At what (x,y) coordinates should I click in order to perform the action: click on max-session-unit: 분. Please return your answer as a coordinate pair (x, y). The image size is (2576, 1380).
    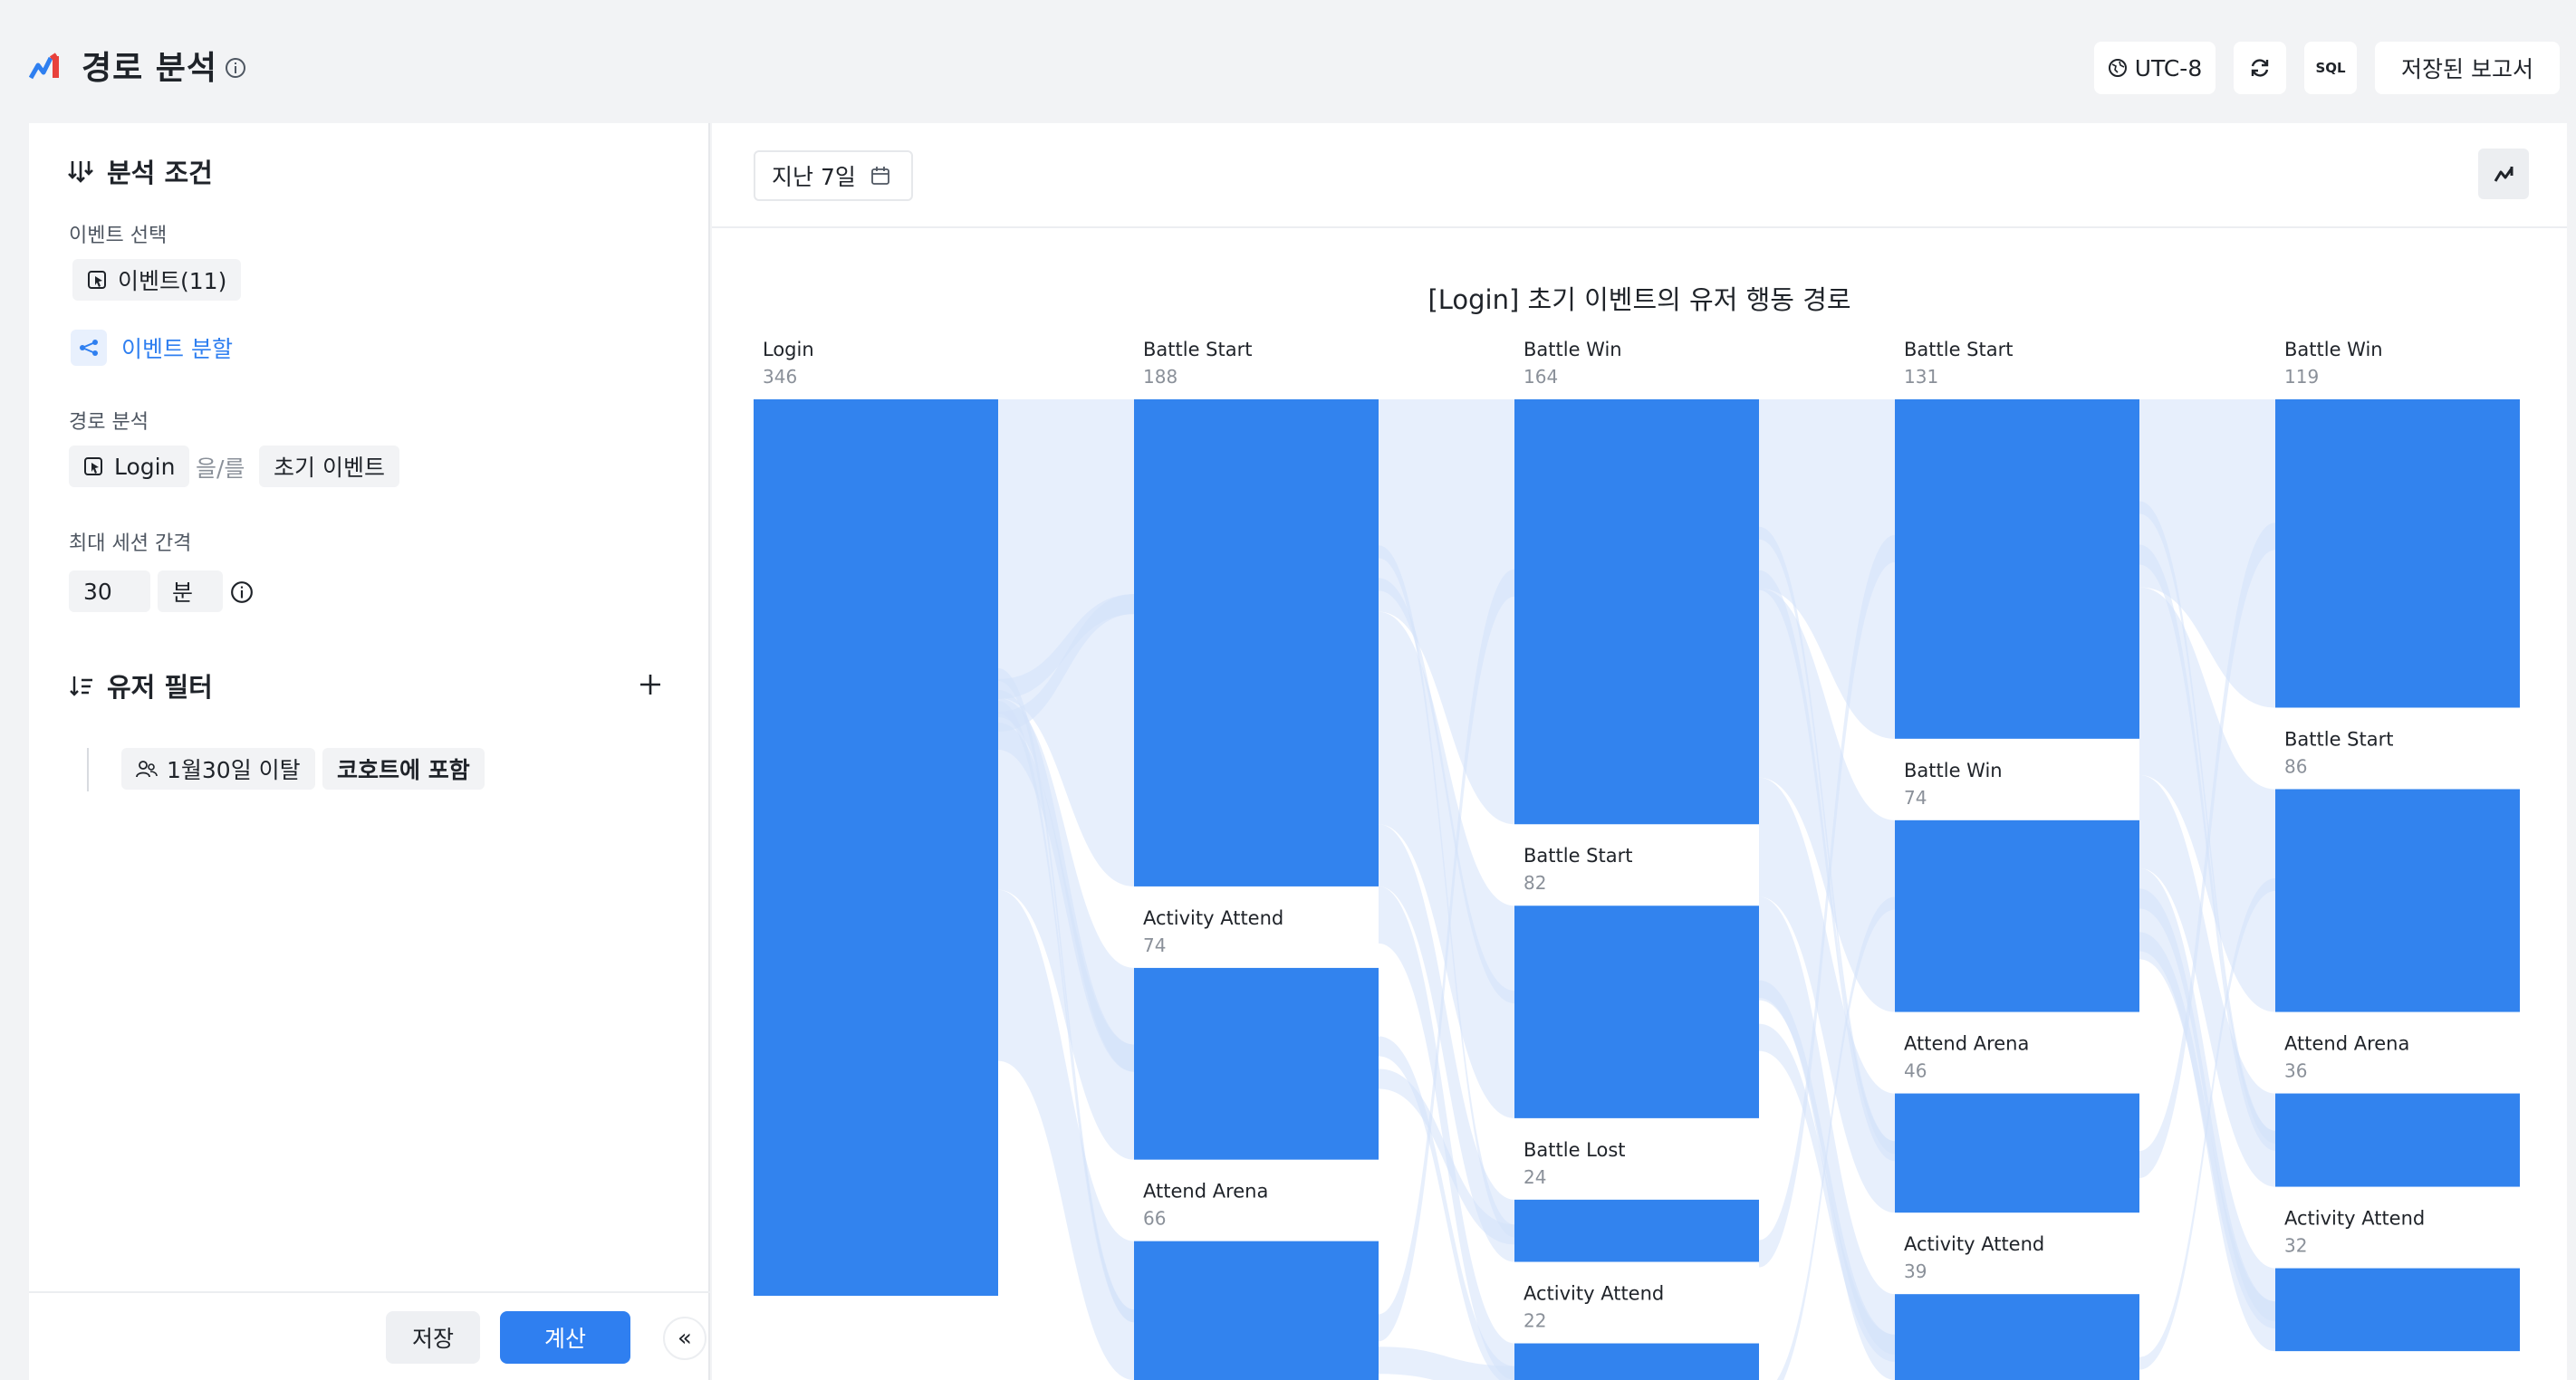
    Looking at the image, I should click on (183, 593).